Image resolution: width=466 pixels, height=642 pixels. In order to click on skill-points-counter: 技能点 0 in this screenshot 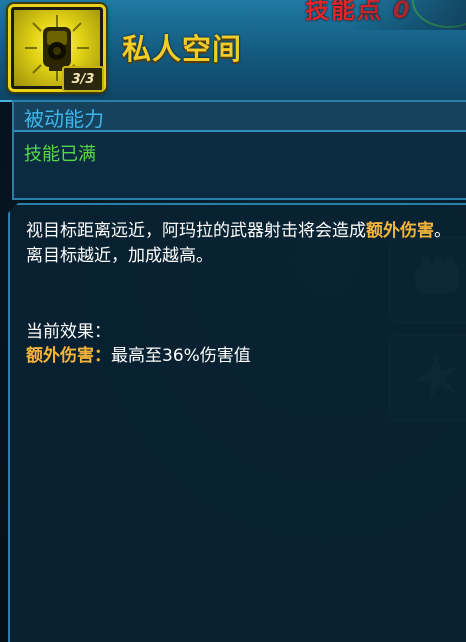, I will do `click(358, 12)`.